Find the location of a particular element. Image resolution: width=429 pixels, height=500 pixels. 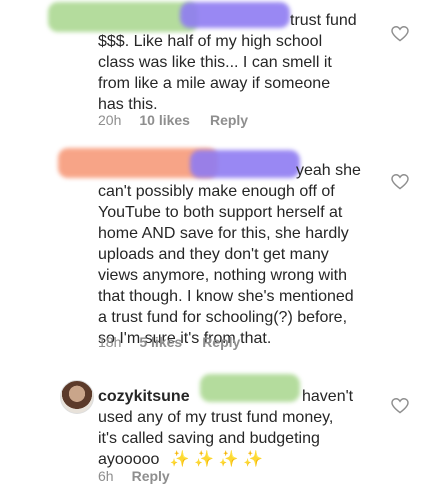

sparkle-emoji: ✨ ✨ ✨ ✨ is located at coordinates (216, 459).